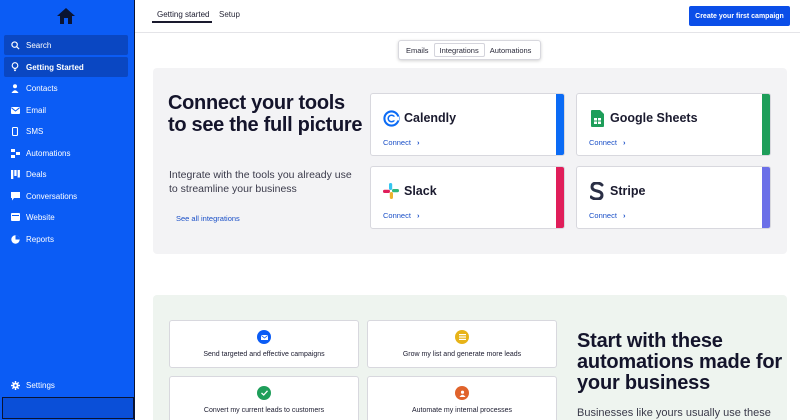 The width and height of the screenshot is (800, 420). I want to click on check-icon, so click(264, 393).